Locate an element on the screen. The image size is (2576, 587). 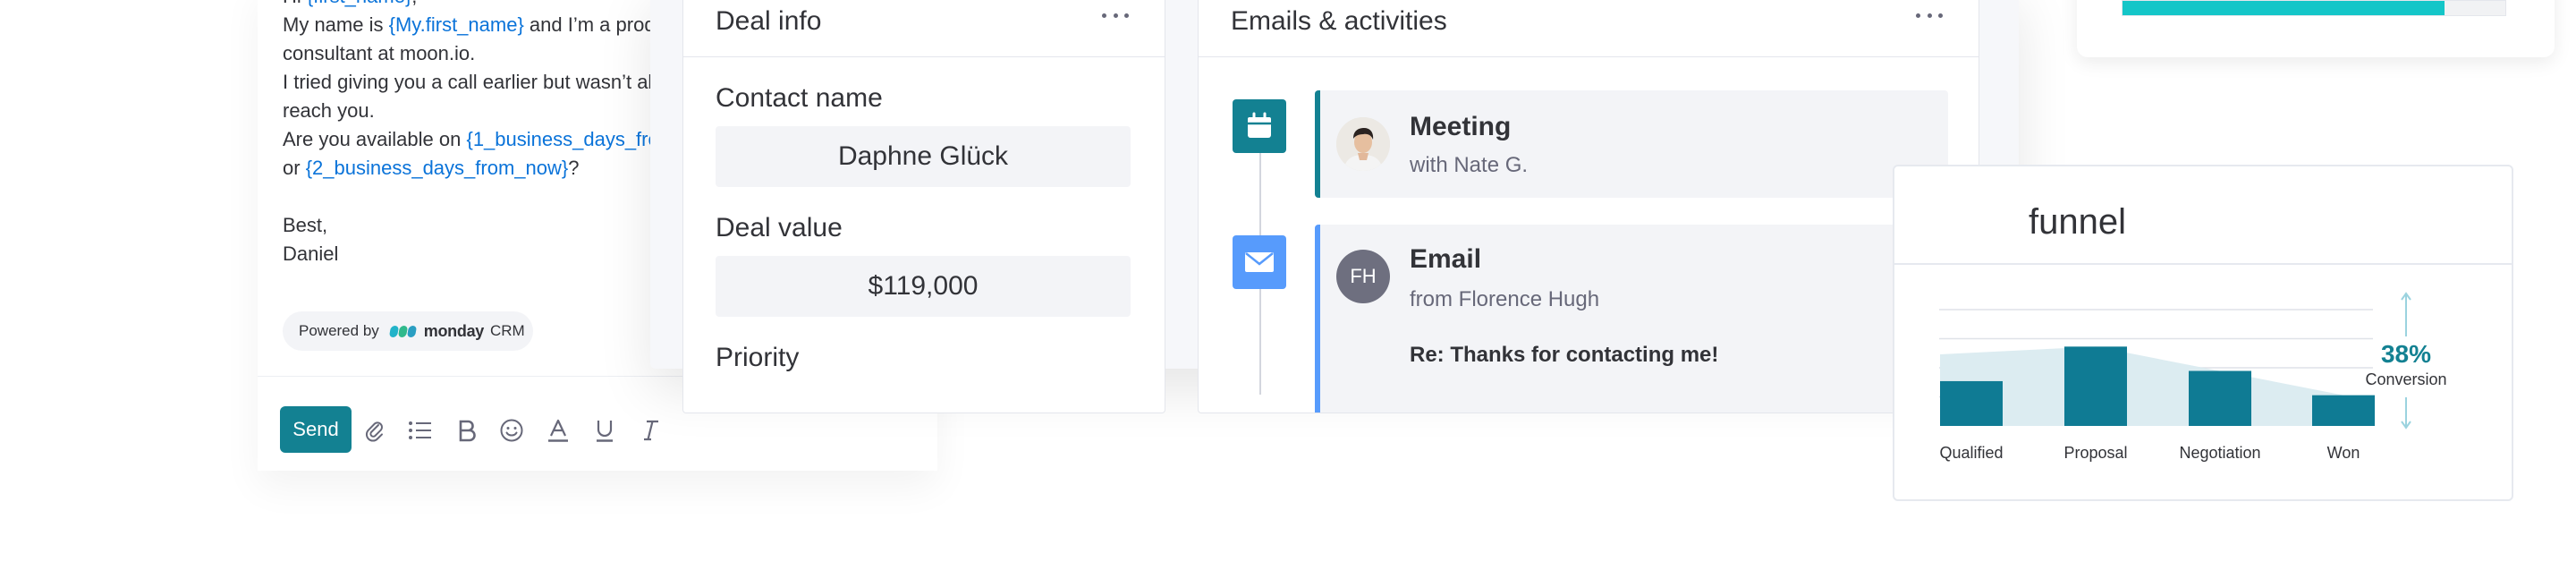
powered-by-badge: Powered by monday CRM is located at coordinates (408, 331).